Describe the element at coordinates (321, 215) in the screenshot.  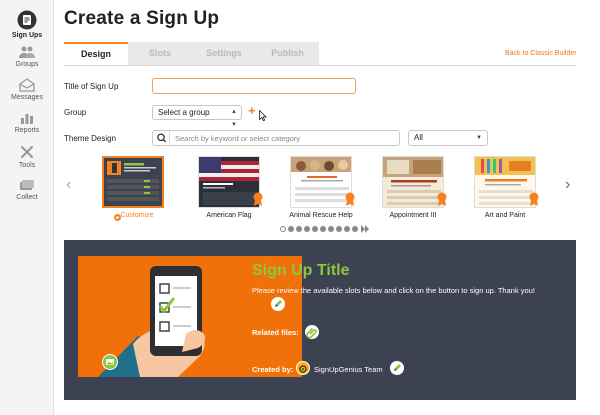
I see `theme-label: Animal Rescue Help` at that location.